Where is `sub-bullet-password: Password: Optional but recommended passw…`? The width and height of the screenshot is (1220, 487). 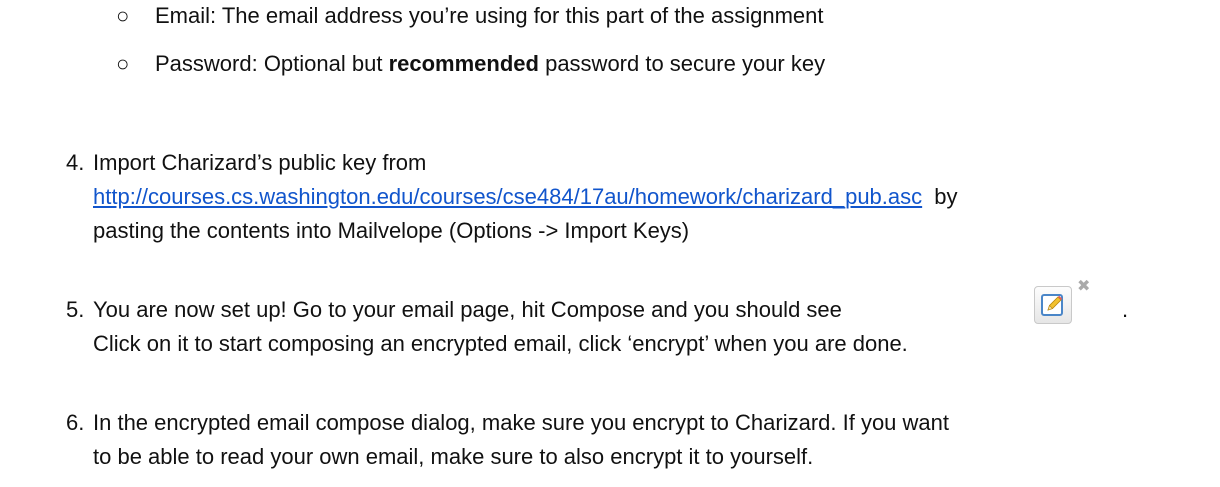 sub-bullet-password: Password: Optional but recommended passw… is located at coordinates (490, 64).